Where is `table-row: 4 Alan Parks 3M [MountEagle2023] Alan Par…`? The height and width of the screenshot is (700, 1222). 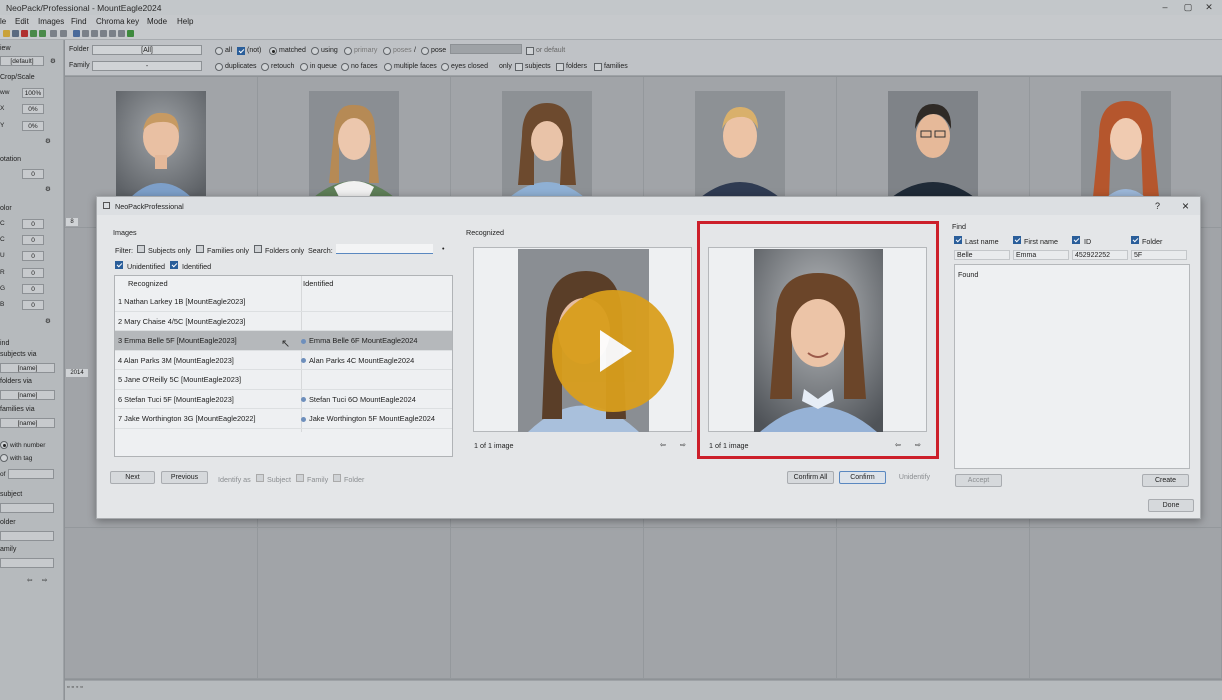
table-row: 4 Alan Parks 3M [MountEagle2023] Alan Par… is located at coordinates (283, 360).